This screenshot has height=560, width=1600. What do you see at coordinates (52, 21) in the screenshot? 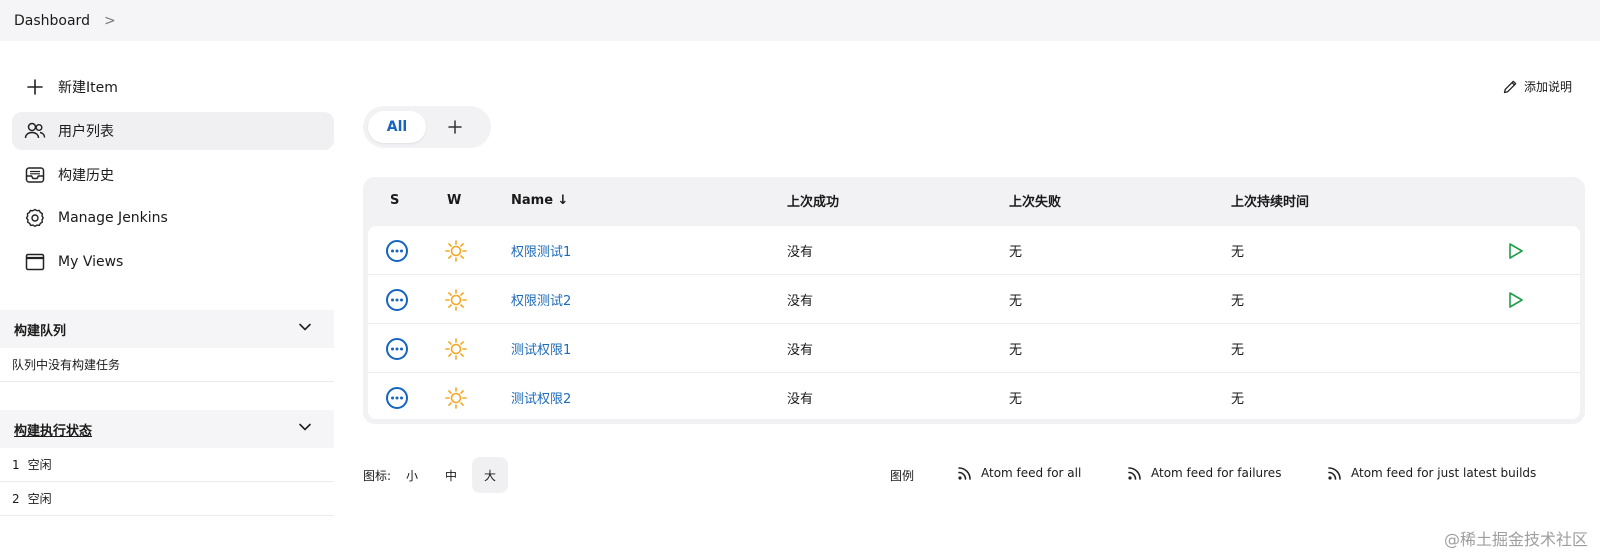
I see `breadcrumb-dashboard: Dashboard` at bounding box center [52, 21].